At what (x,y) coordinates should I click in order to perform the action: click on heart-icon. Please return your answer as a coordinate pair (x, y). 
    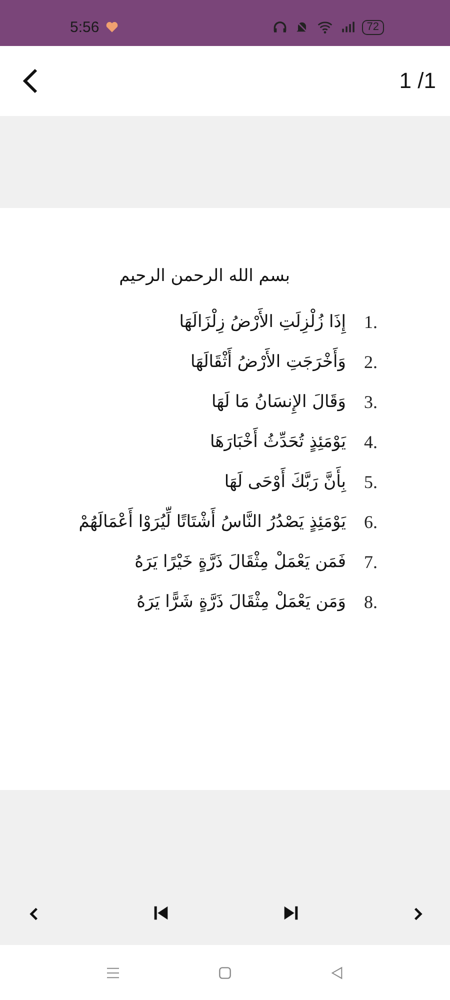
    Looking at the image, I should click on (112, 27).